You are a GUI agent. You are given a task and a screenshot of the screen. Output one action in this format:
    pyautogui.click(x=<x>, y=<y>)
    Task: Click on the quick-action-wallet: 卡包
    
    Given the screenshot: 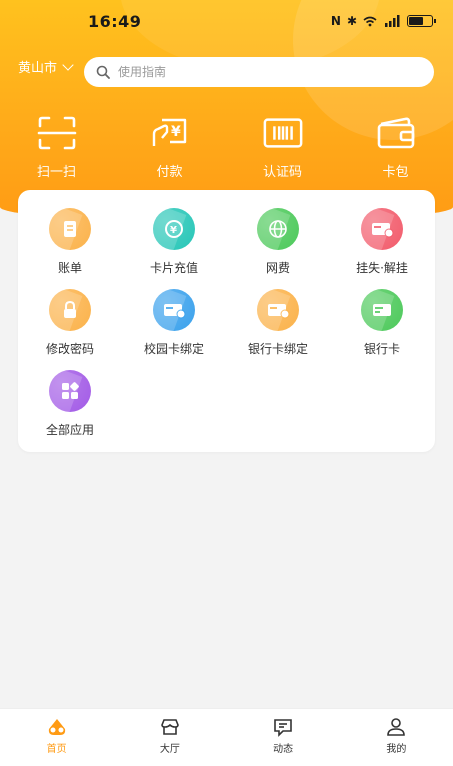 What is the action you would take?
    pyautogui.click(x=395, y=147)
    